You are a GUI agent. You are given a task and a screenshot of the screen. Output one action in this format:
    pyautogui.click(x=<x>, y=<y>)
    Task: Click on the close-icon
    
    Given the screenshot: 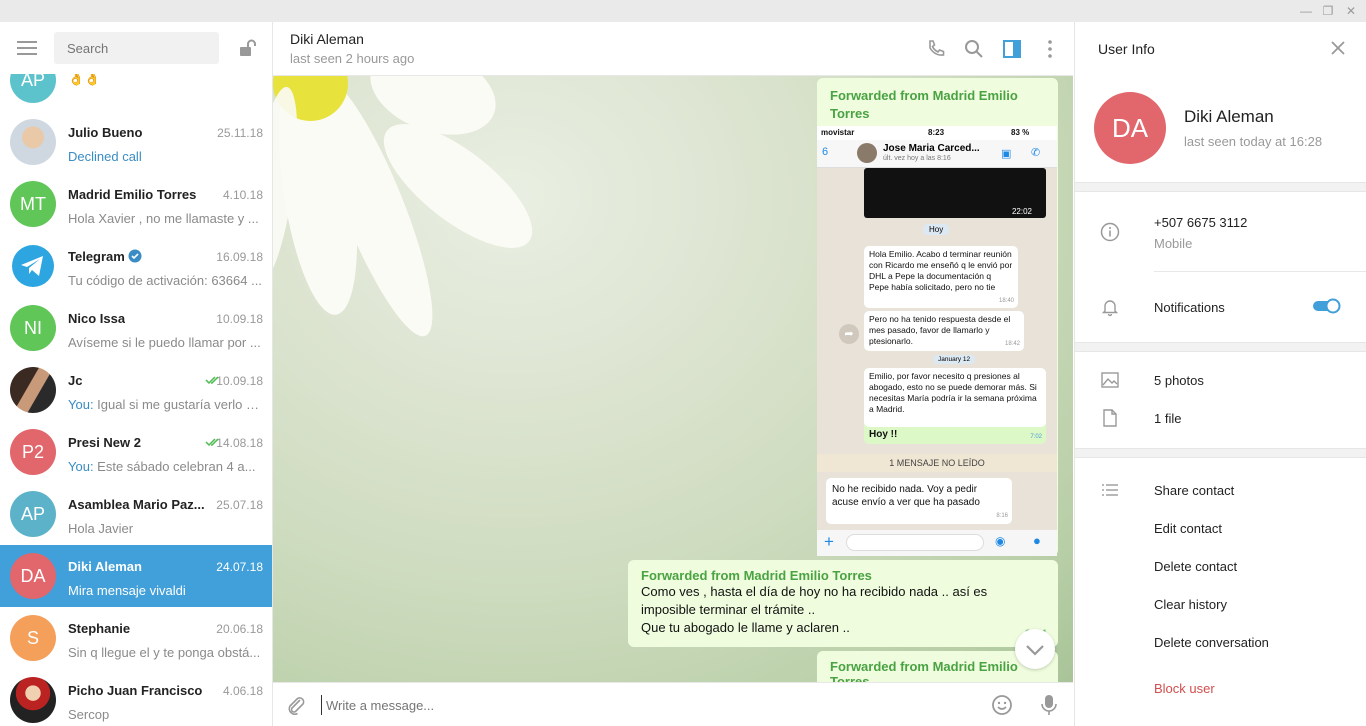 What is the action you would take?
    pyautogui.click(x=1338, y=48)
    